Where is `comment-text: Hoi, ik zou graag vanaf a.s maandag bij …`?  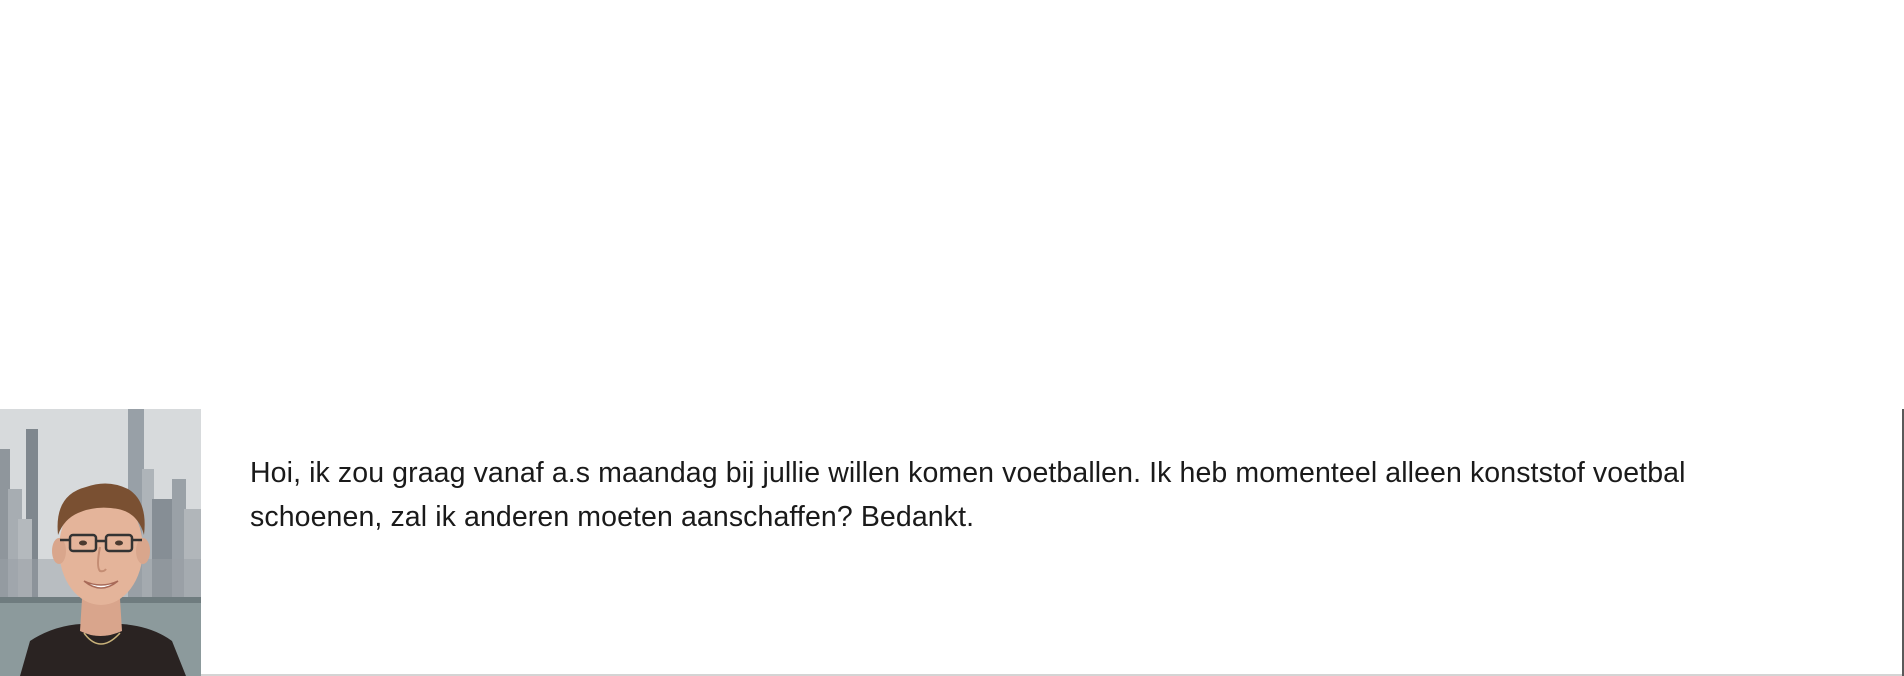
comment-text: Hoi, ik zou graag vanaf a.s maandag bij … is located at coordinates (968, 495).